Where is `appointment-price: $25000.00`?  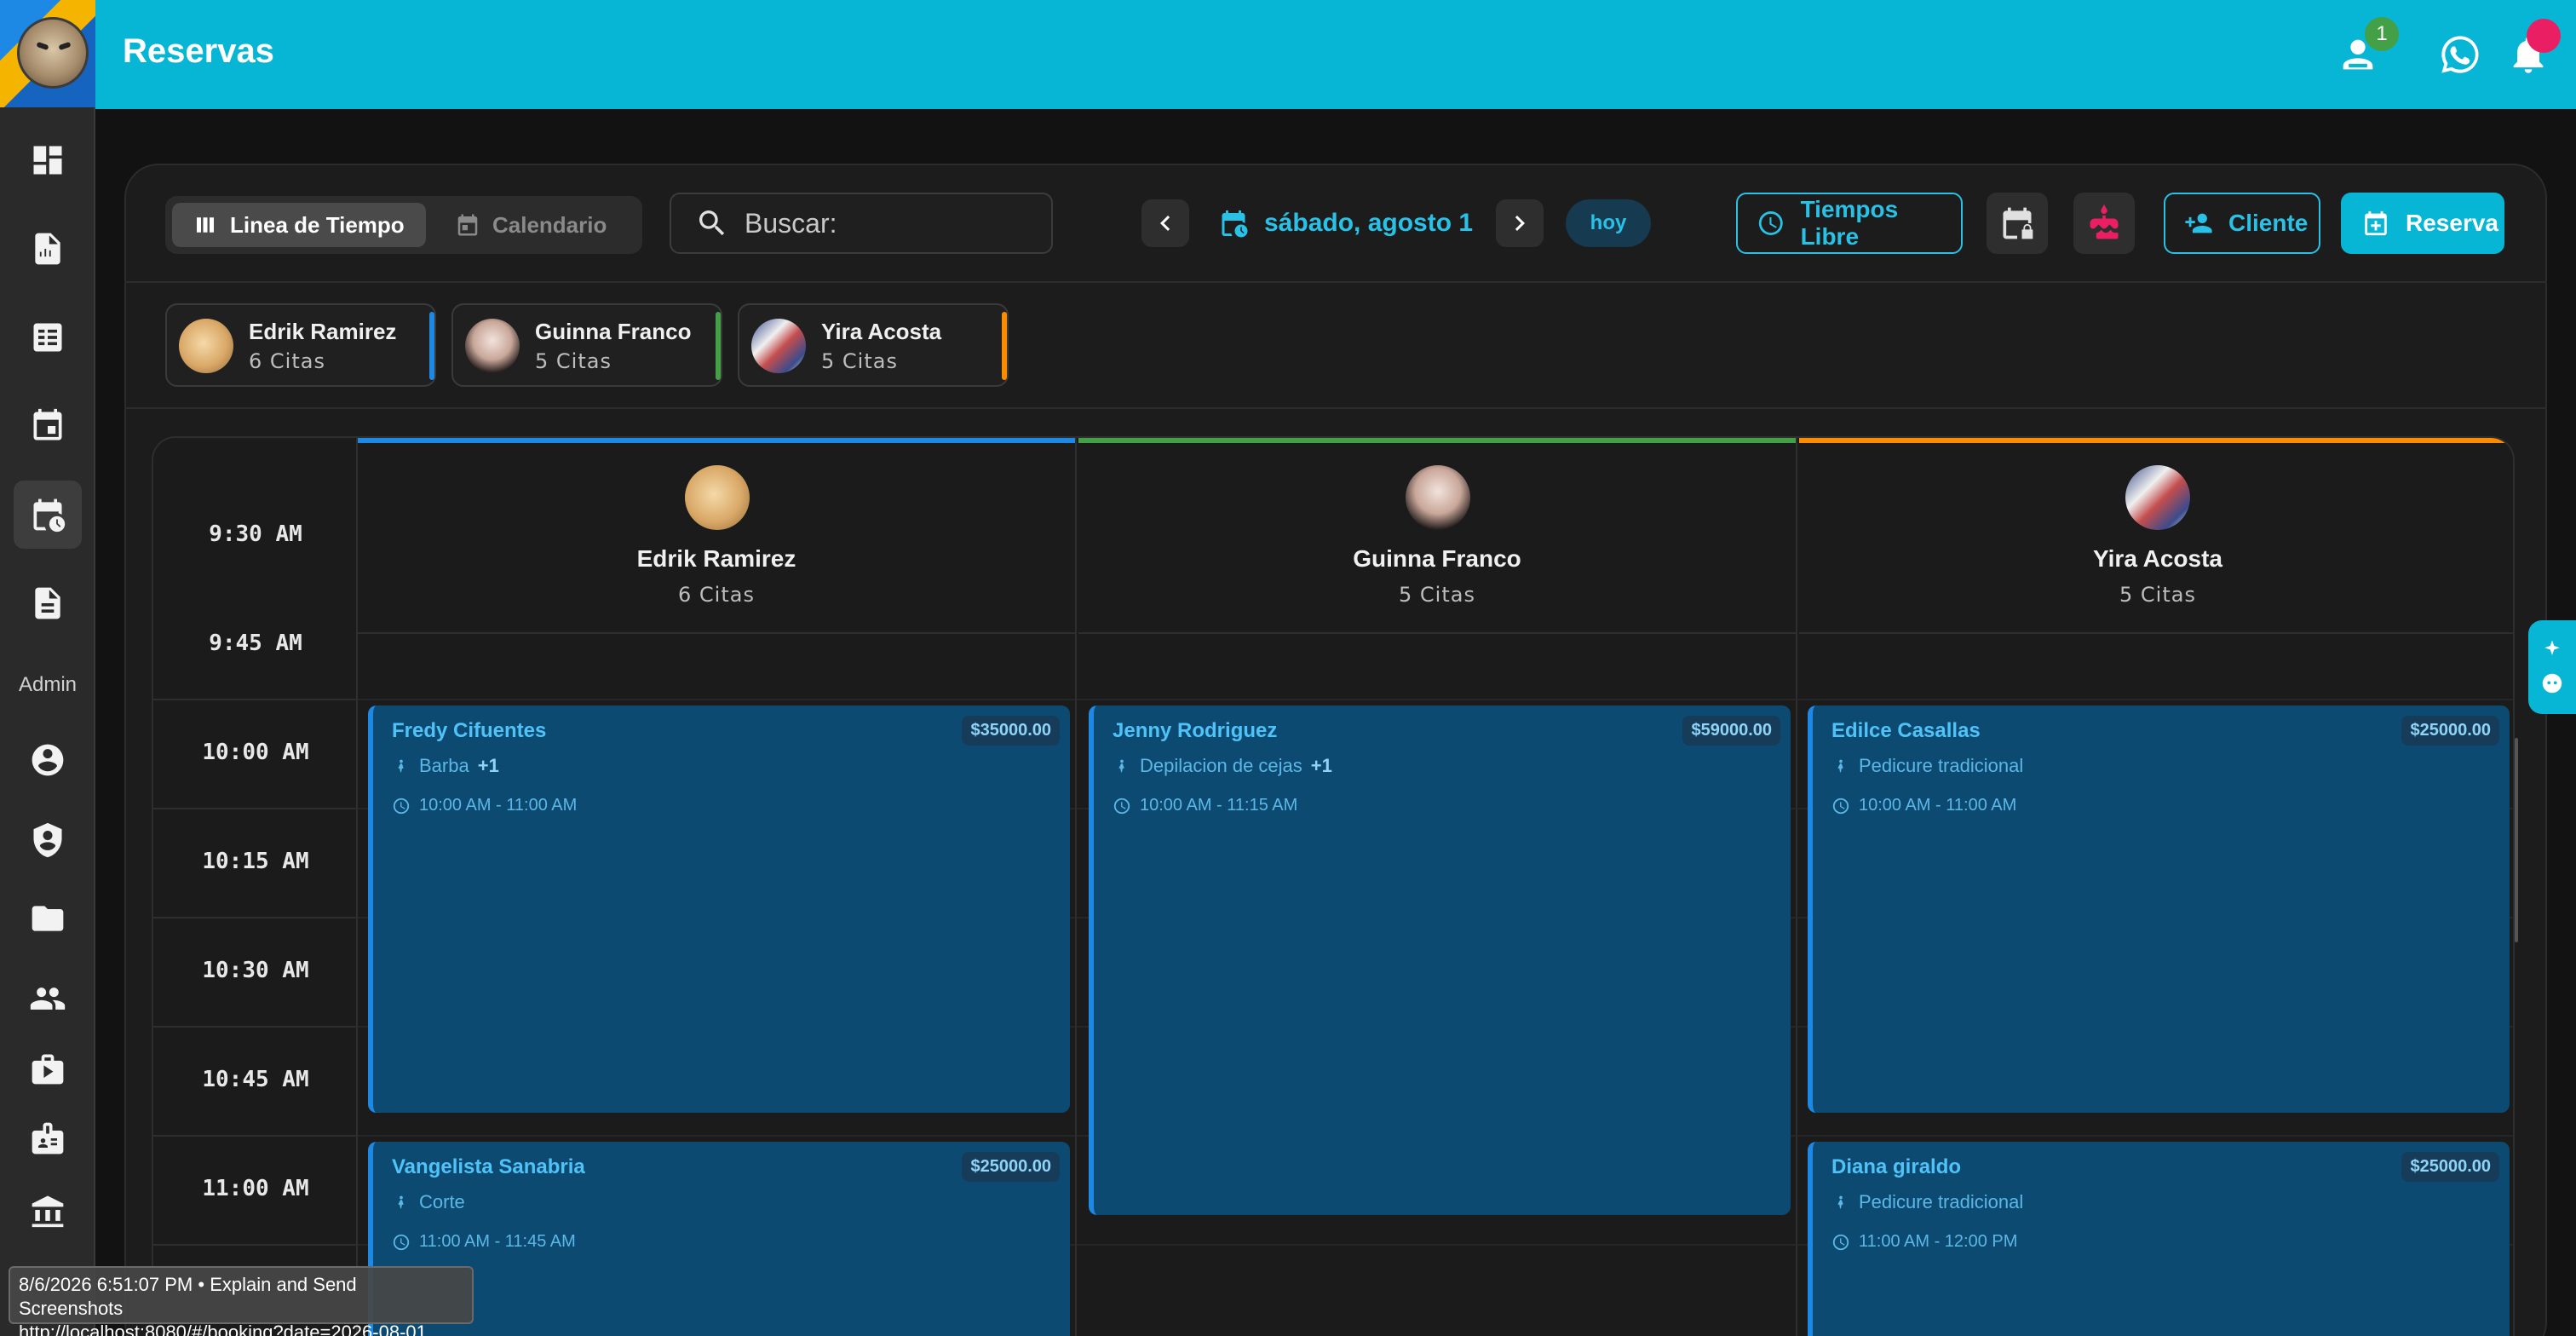 appointment-price: $25000.00 is located at coordinates (2450, 1167).